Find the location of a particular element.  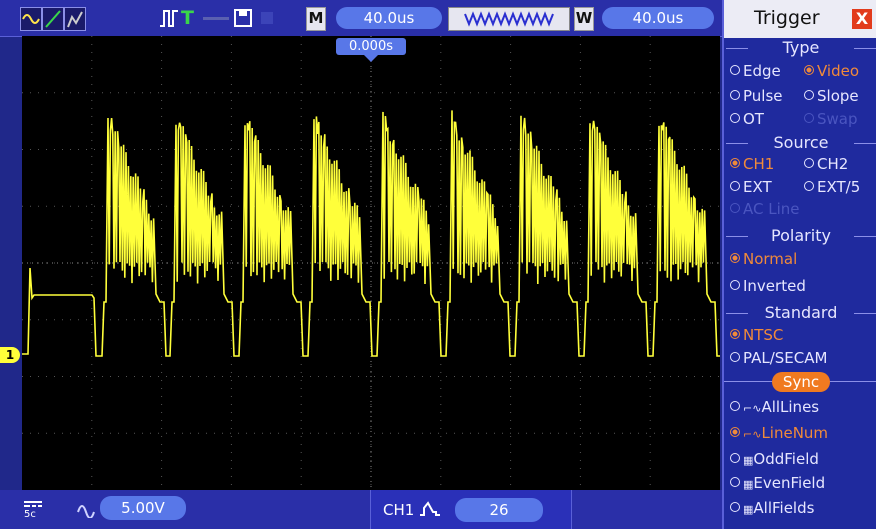

standard-section-title: Standard is located at coordinates (800, 312).